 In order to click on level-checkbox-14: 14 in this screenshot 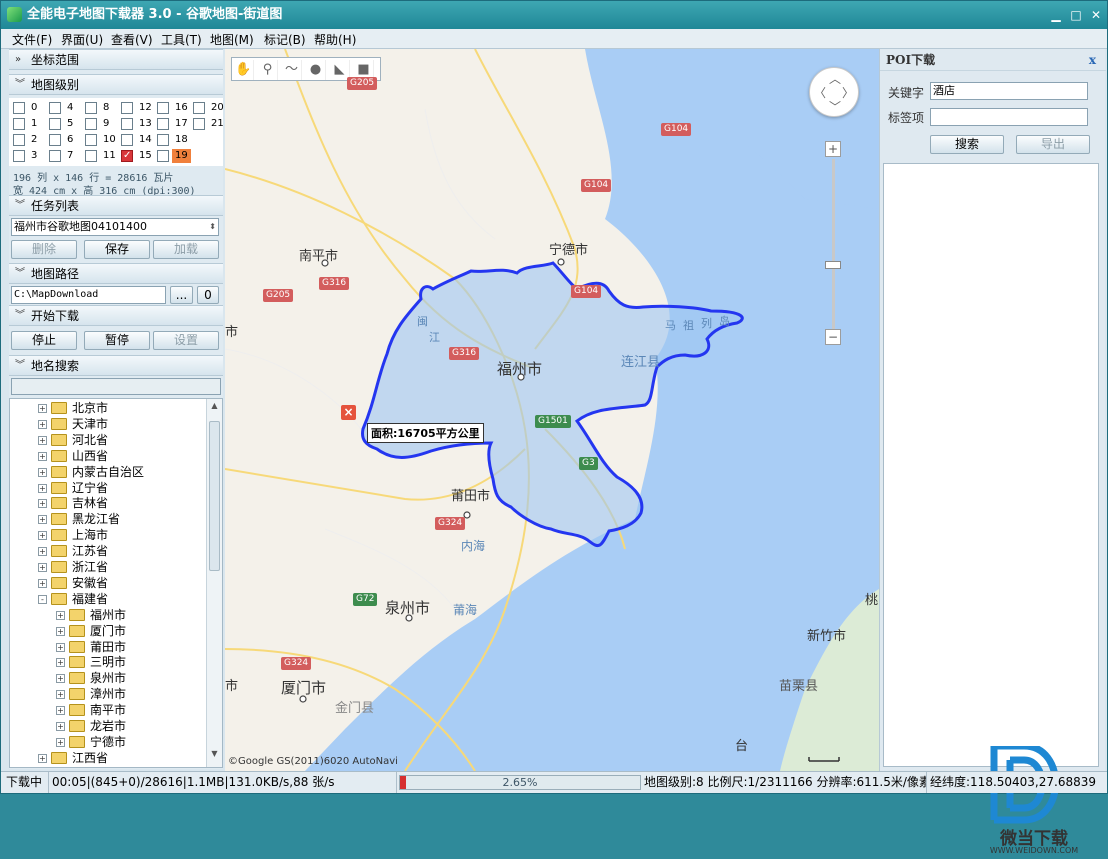, I will do `click(137, 140)`.